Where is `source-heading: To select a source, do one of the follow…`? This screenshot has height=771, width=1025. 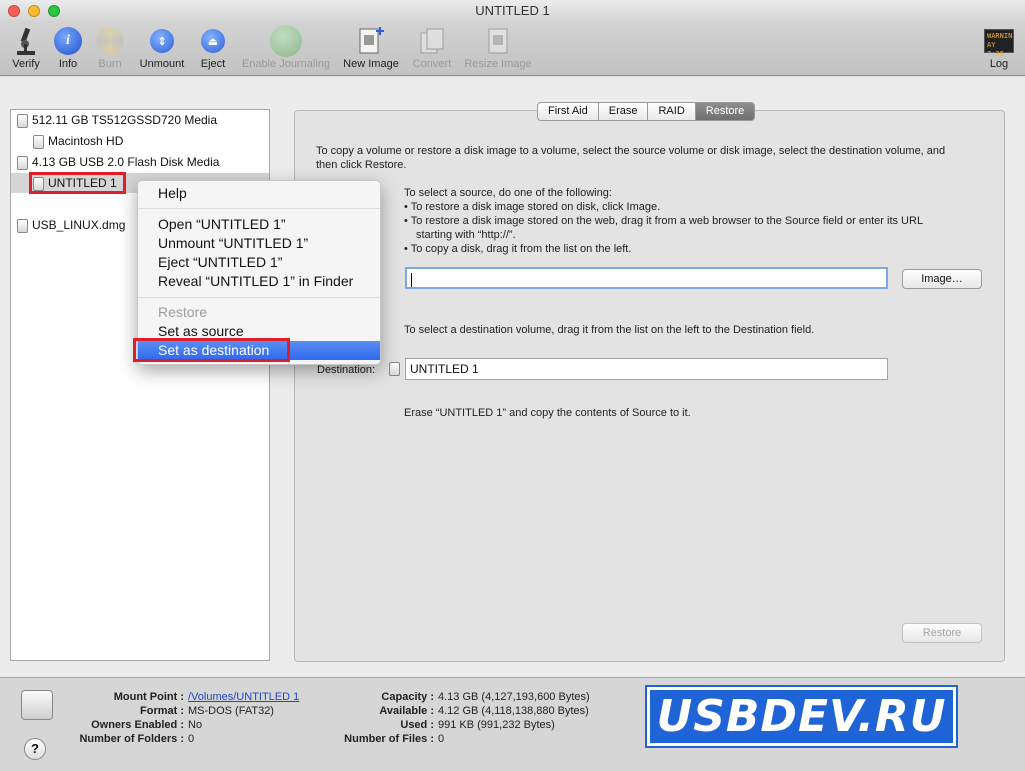 source-heading: To select a source, do one of the follow… is located at coordinates (508, 193).